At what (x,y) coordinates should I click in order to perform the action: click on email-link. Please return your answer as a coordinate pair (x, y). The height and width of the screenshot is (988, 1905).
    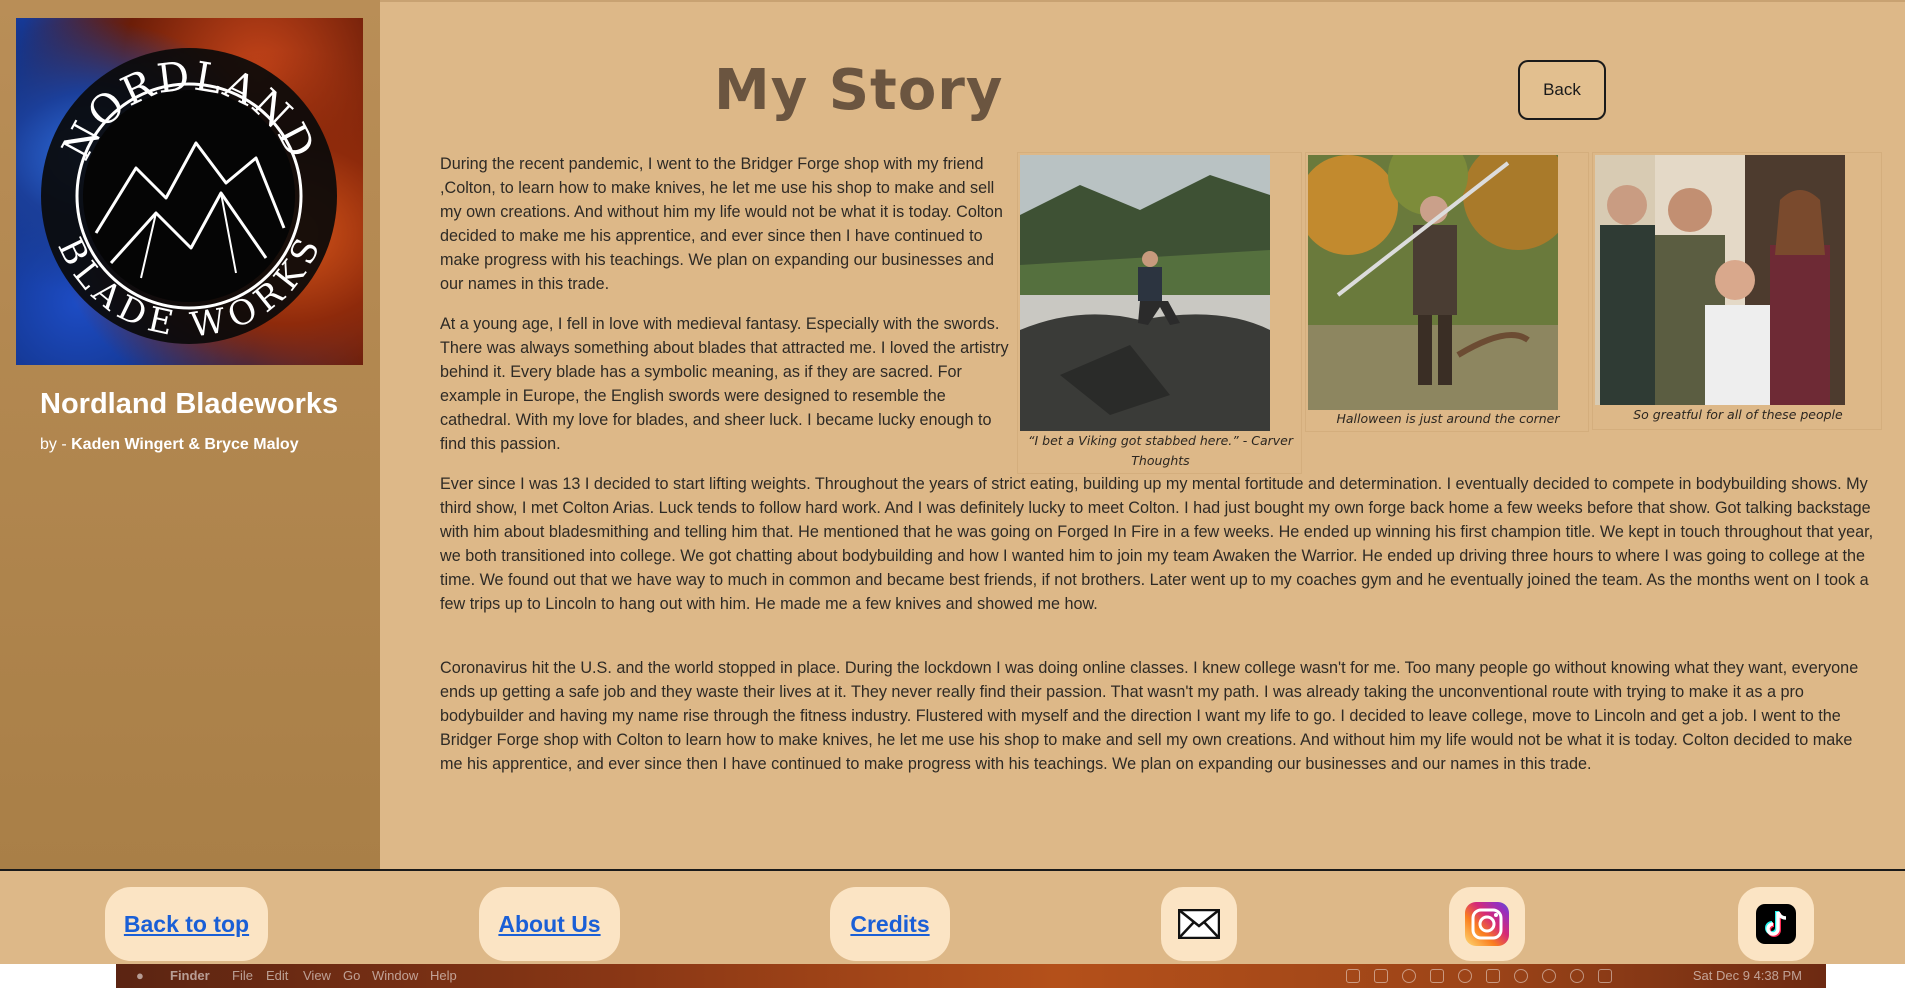
    Looking at the image, I should click on (1199, 924).